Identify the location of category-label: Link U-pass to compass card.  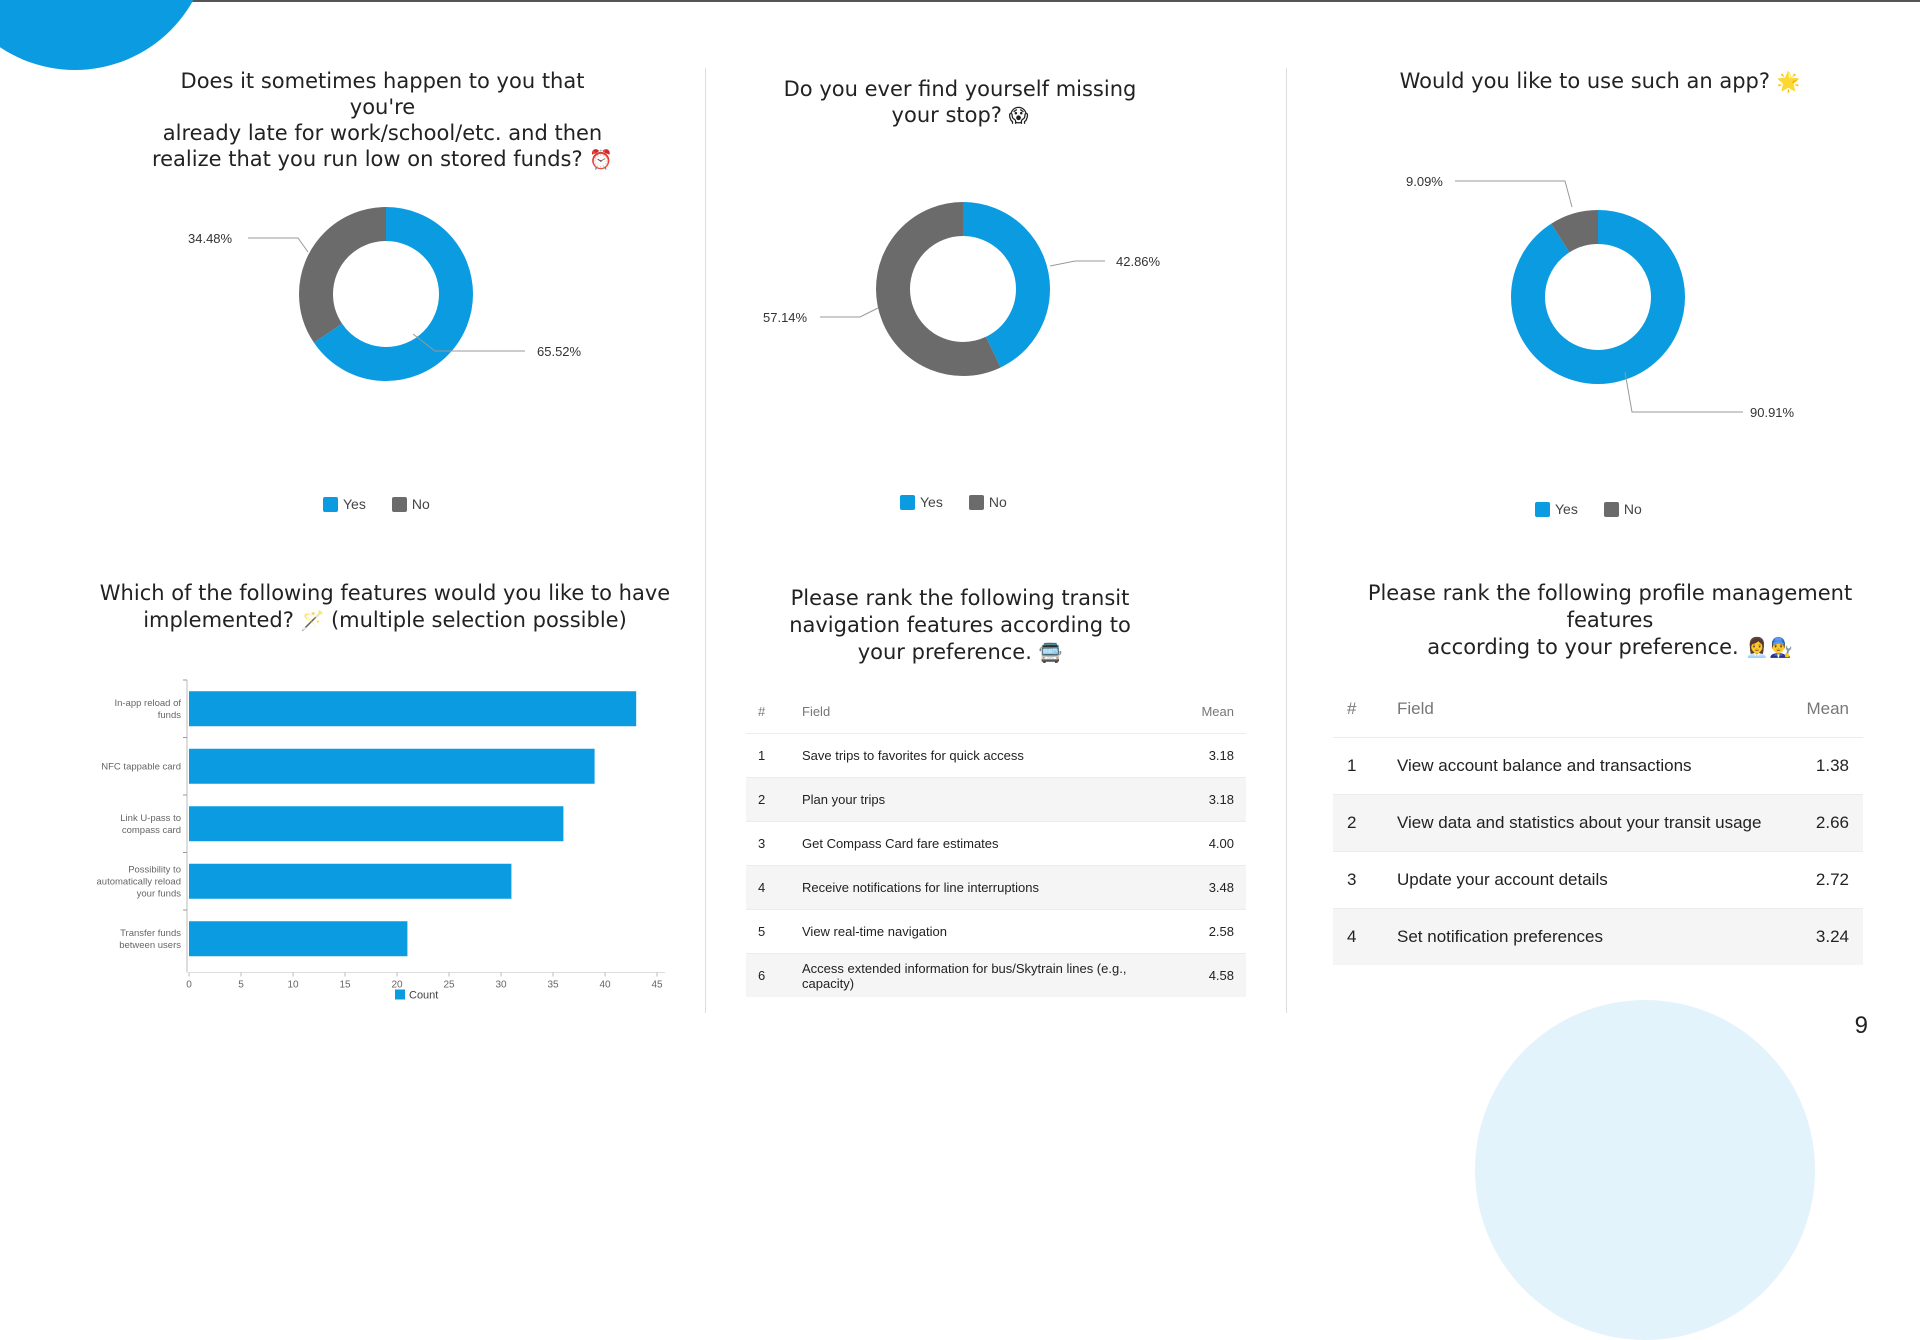
(150, 824).